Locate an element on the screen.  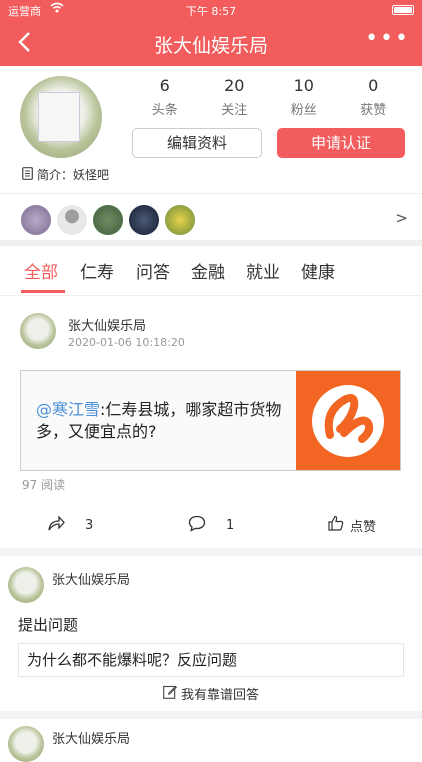
chevron-right-icon: > is located at coordinates (401, 218).